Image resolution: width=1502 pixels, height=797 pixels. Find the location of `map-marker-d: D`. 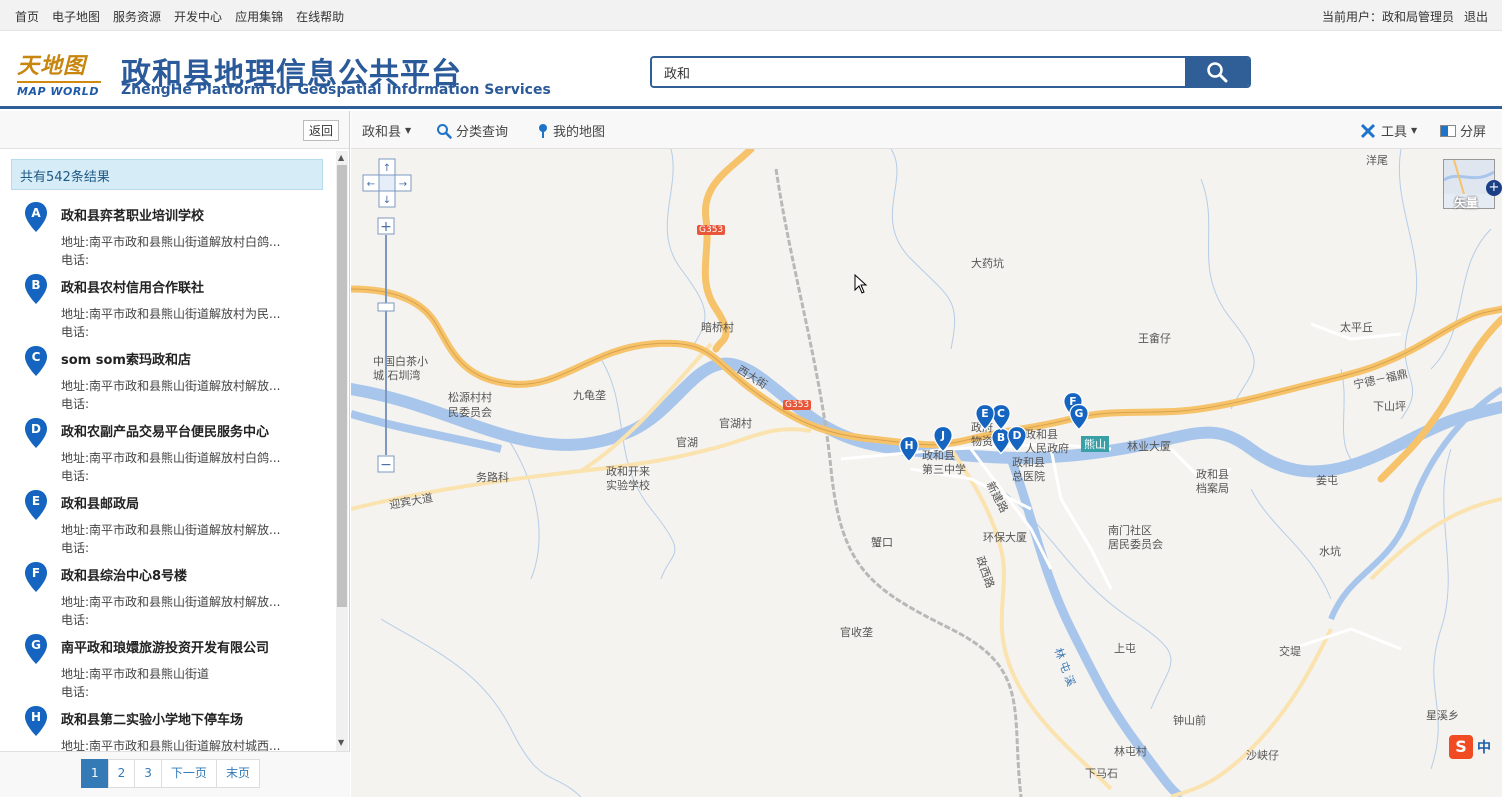

map-marker-d: D is located at coordinates (1017, 439).